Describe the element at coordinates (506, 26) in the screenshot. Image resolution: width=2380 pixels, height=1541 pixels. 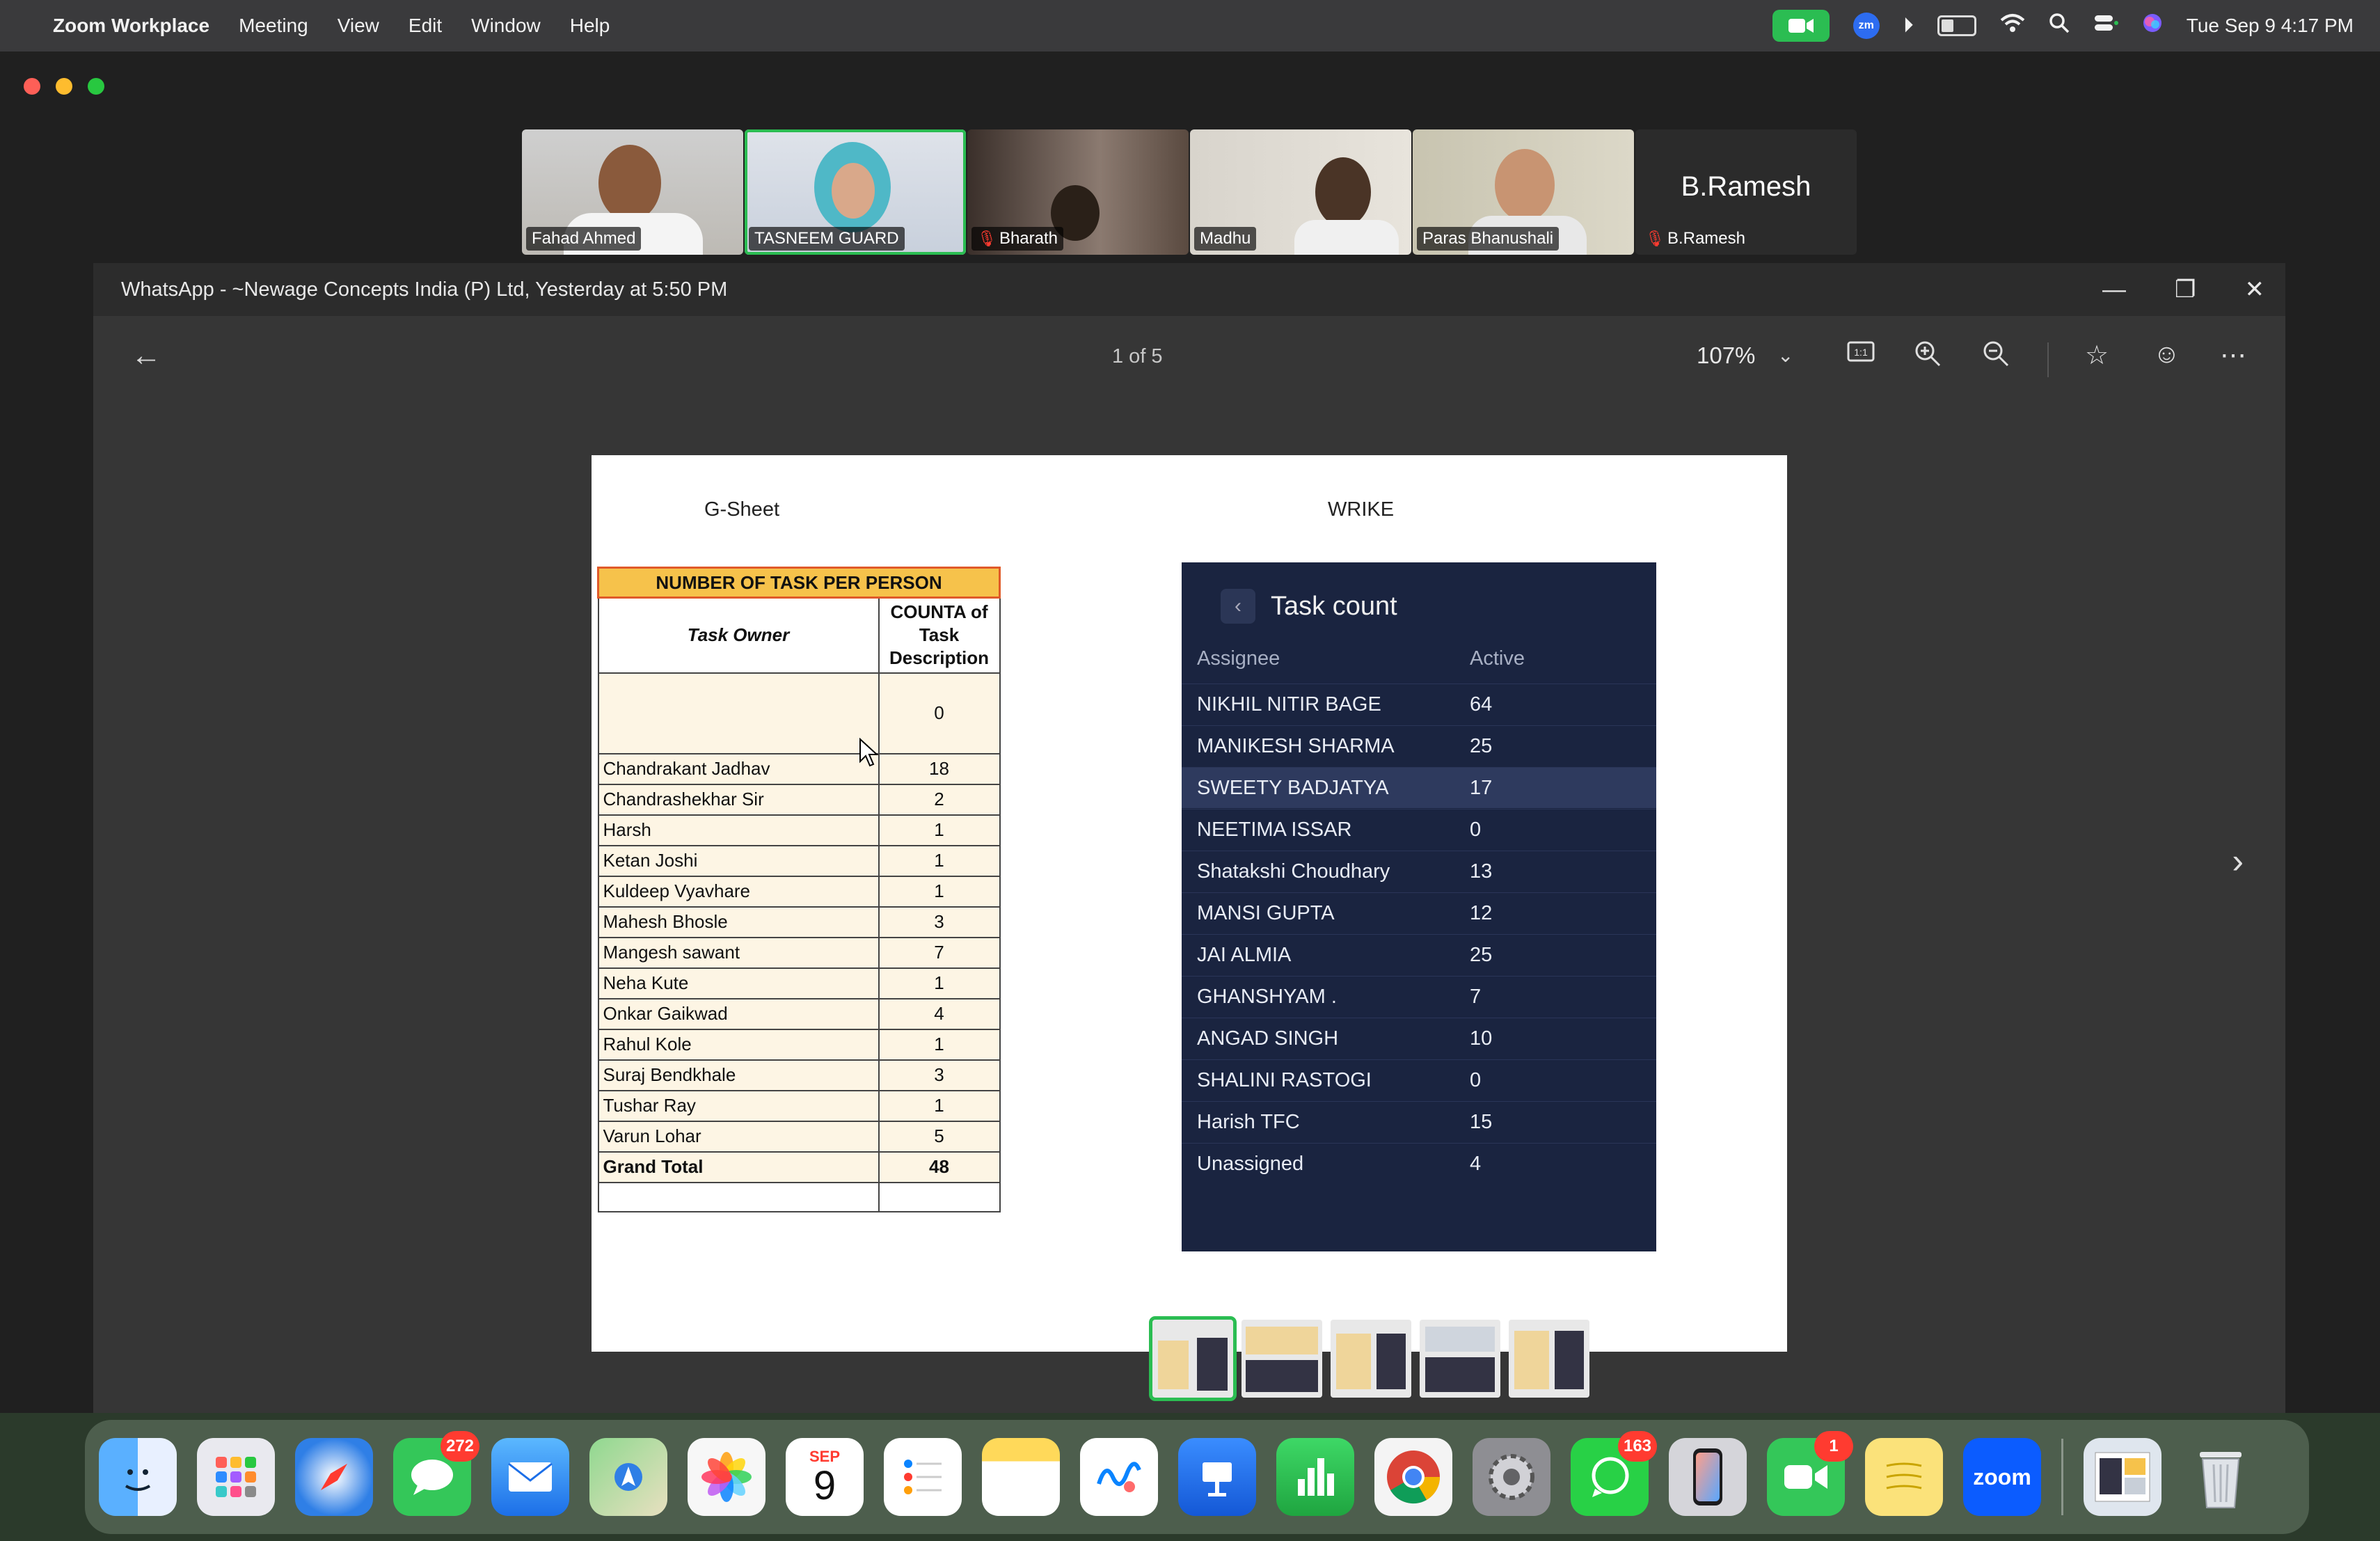
I see `menu-window: Window` at that location.